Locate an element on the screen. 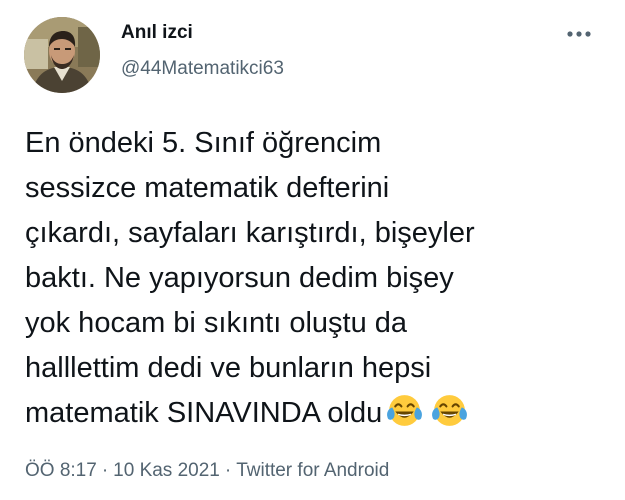  avatar is located at coordinates (62, 55).